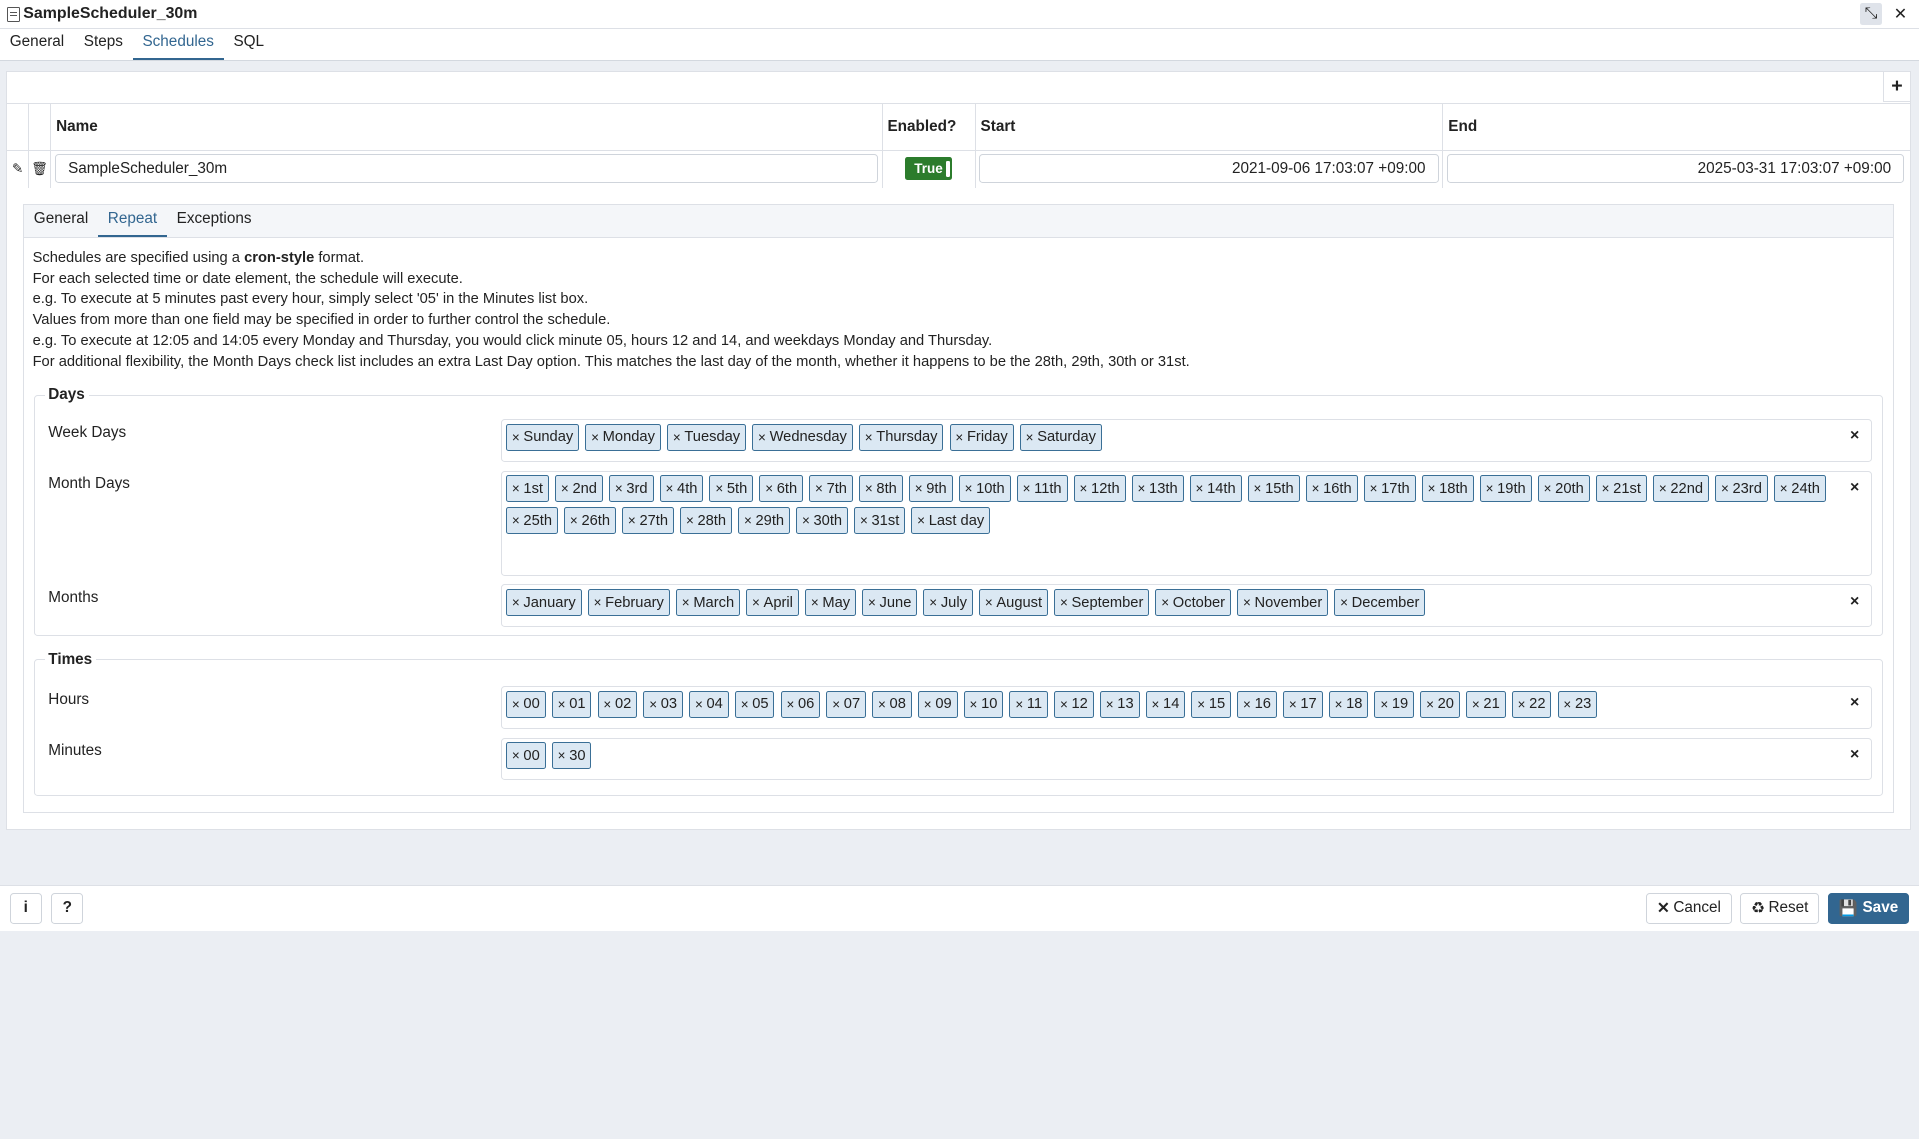 The height and width of the screenshot is (1139, 1919). Describe the element at coordinates (822, 520) in the screenshot. I see `month-day-tag: × 30th` at that location.